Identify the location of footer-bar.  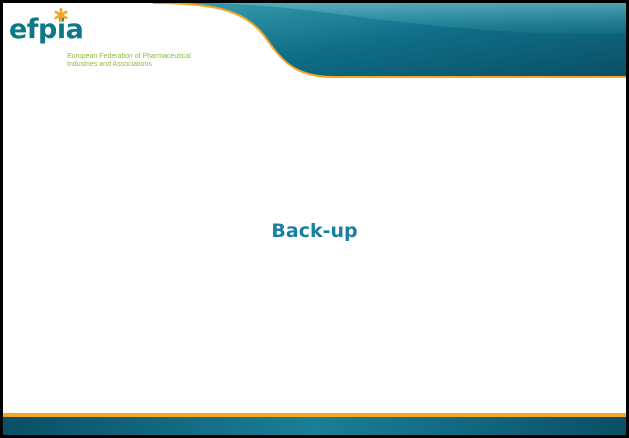
(314, 424).